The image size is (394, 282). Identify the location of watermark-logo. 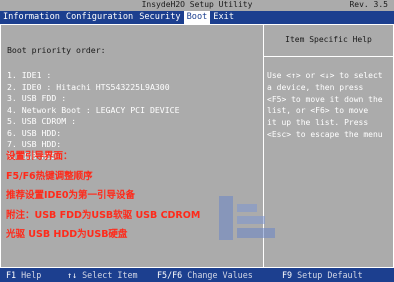
(247, 218).